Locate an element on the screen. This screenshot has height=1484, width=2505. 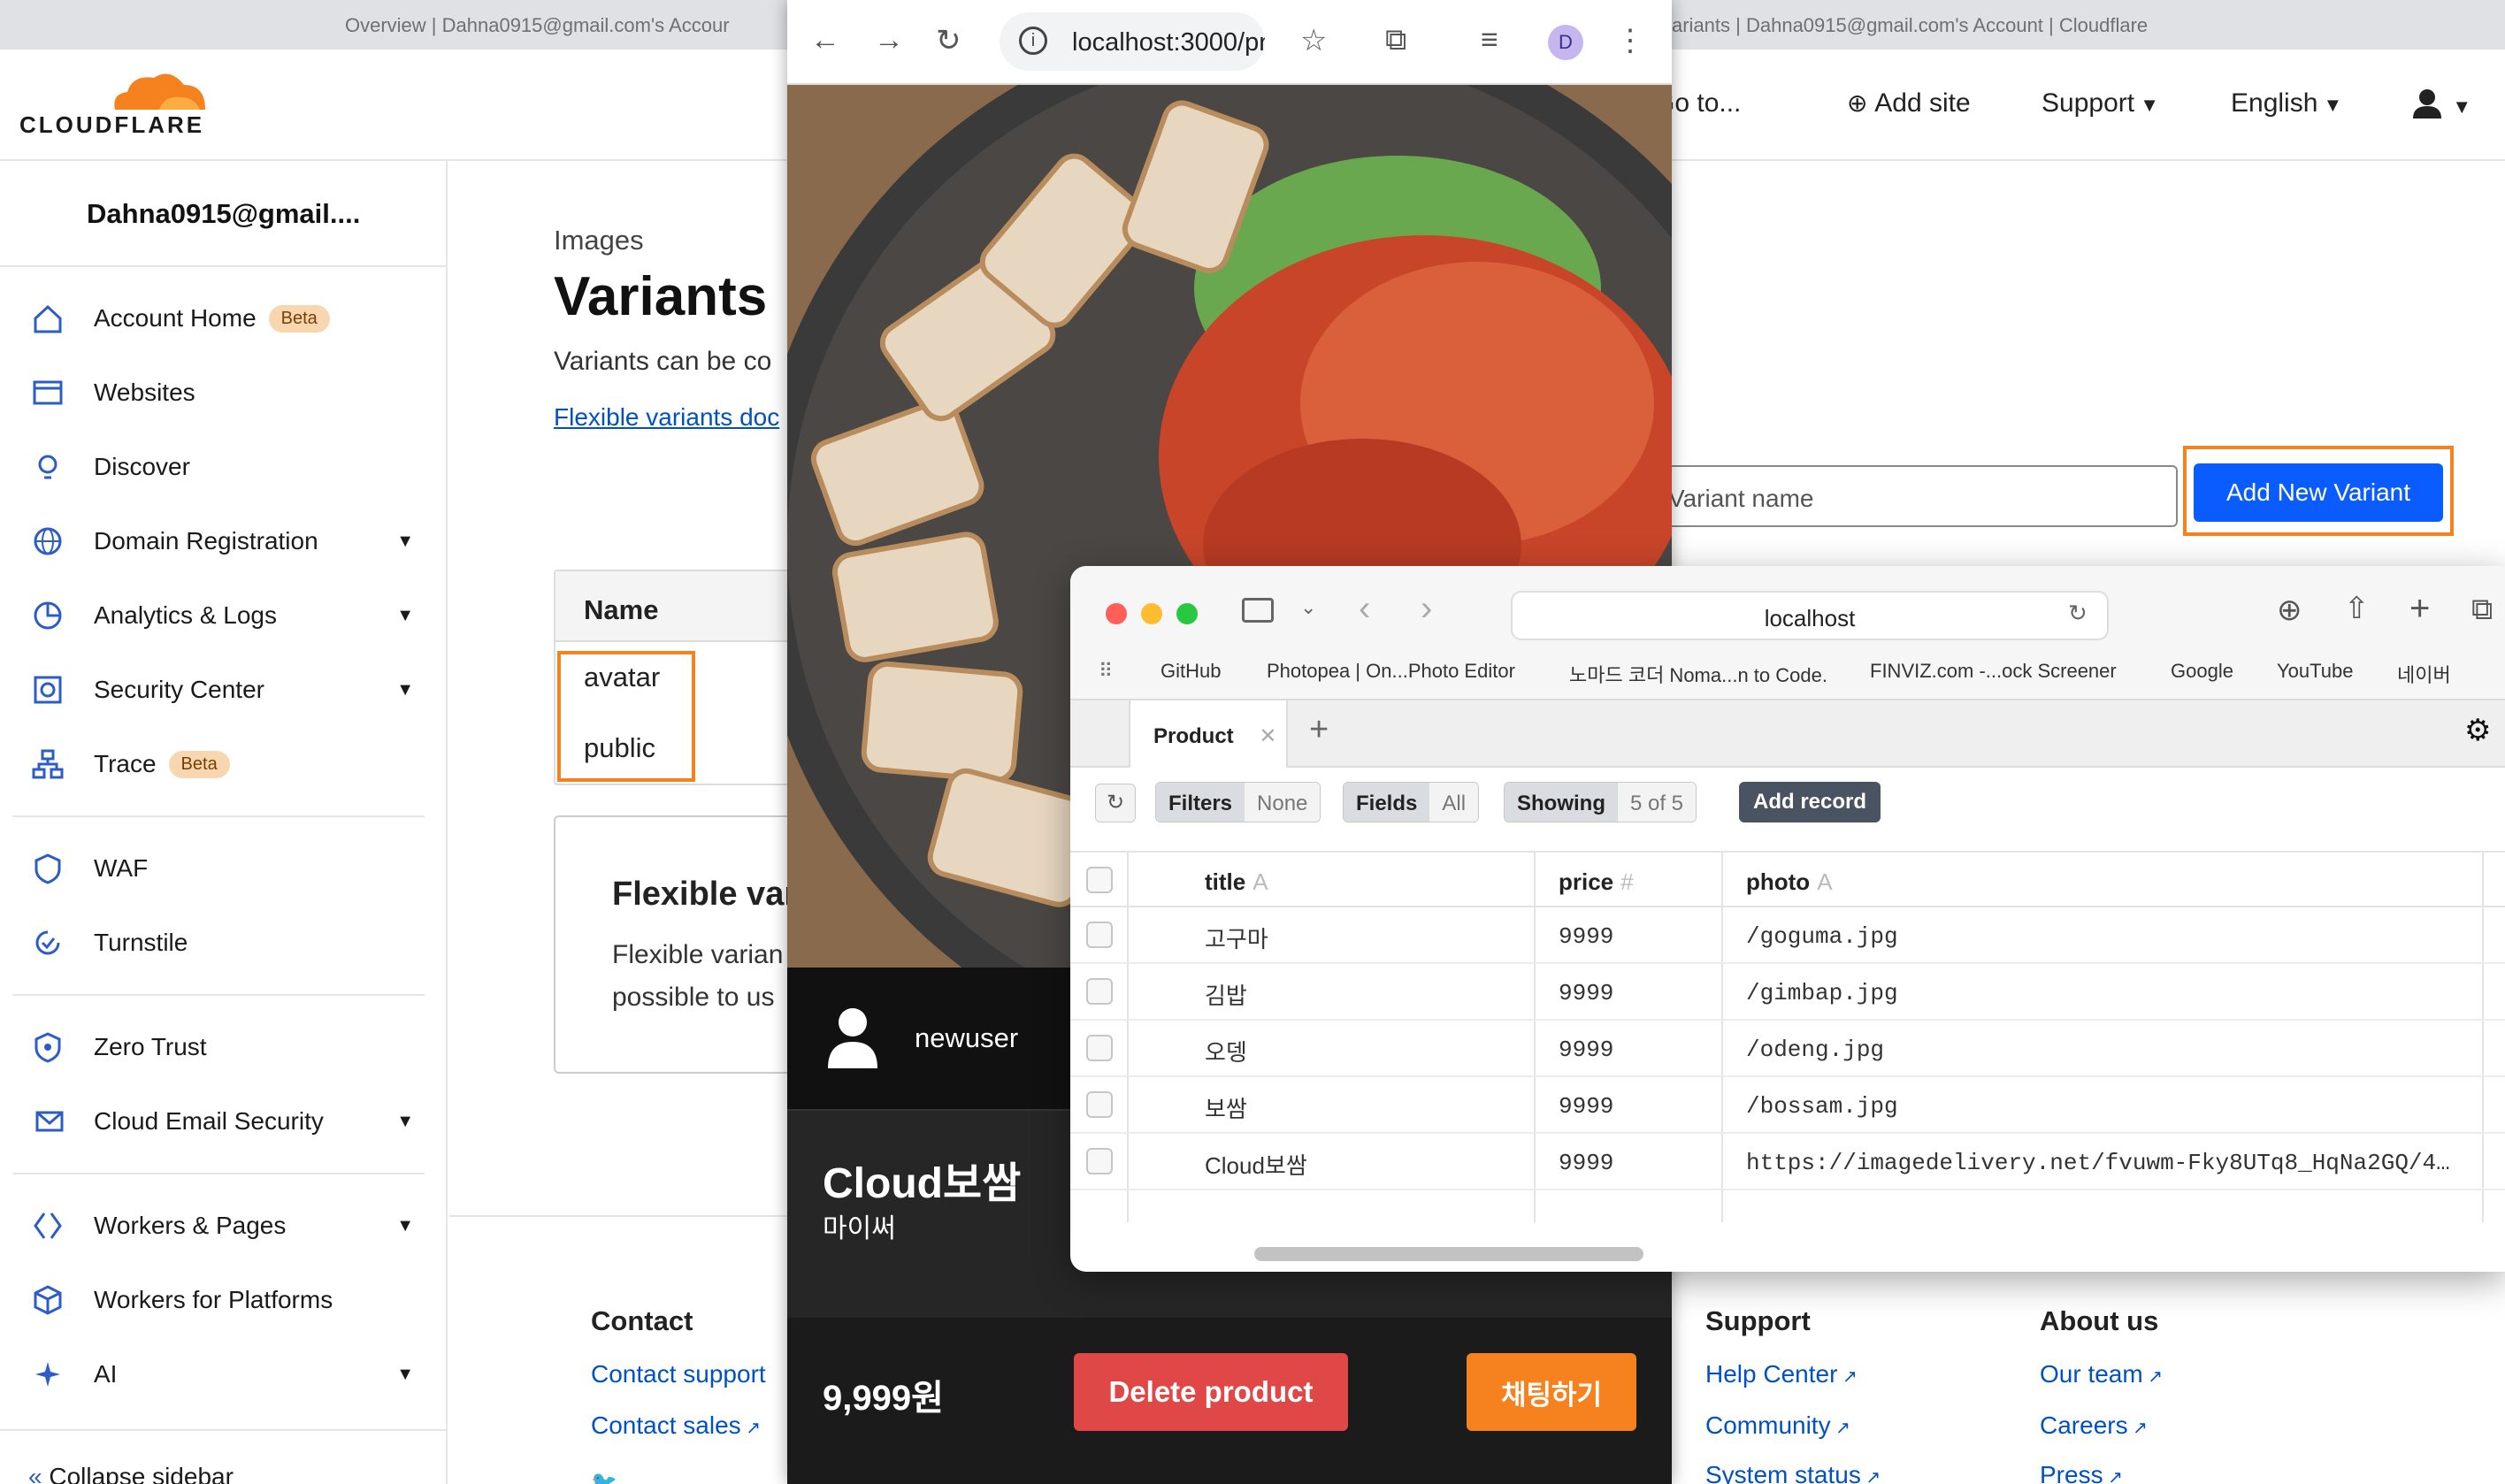
cloudflare-logo: CLOUDFLARE is located at coordinates (111, 125).